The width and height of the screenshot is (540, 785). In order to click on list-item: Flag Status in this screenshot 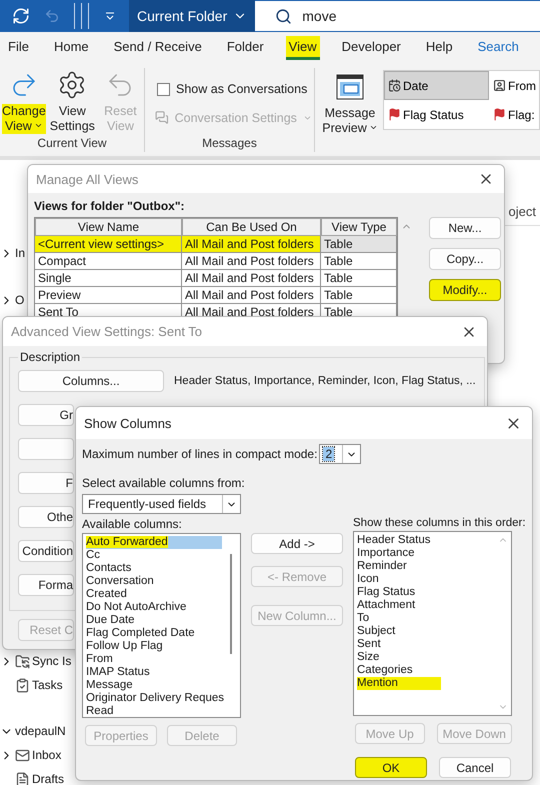, I will do `click(399, 592)`.